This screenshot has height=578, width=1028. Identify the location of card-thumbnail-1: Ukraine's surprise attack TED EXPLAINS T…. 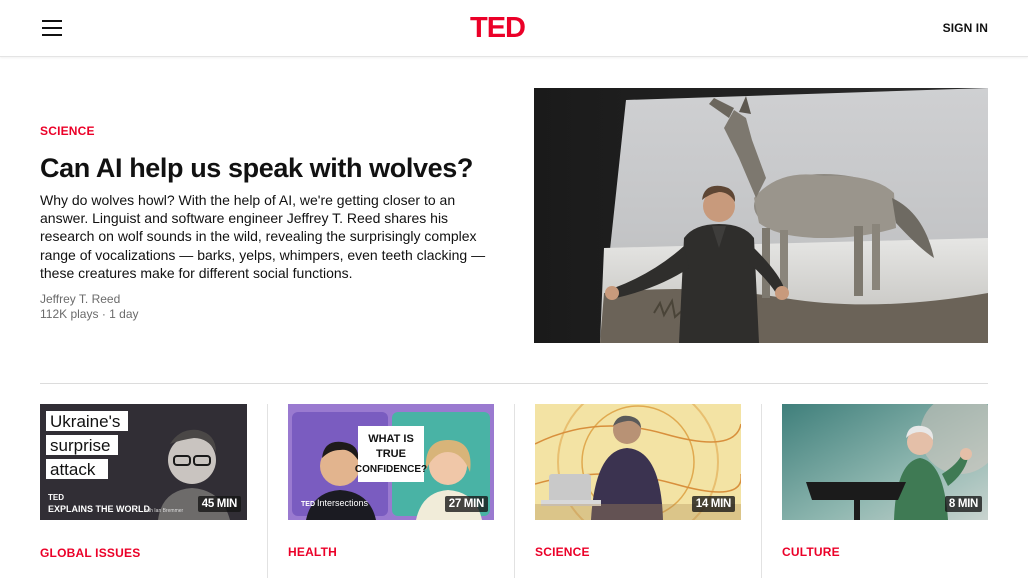
(143, 462).